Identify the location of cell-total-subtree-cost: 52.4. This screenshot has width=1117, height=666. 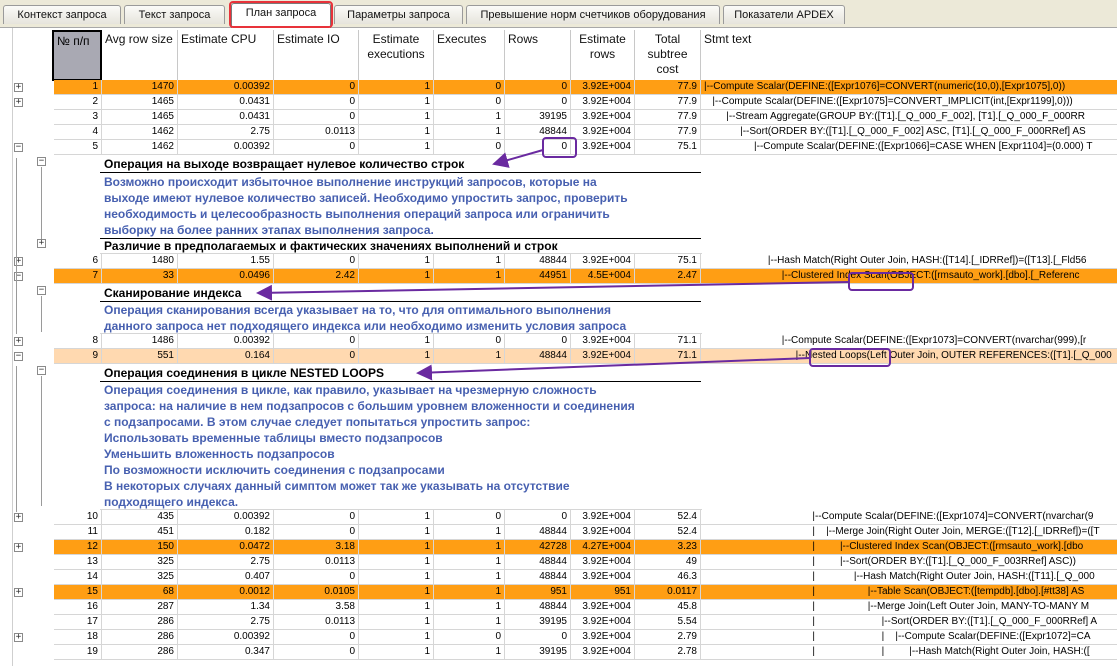
(668, 532).